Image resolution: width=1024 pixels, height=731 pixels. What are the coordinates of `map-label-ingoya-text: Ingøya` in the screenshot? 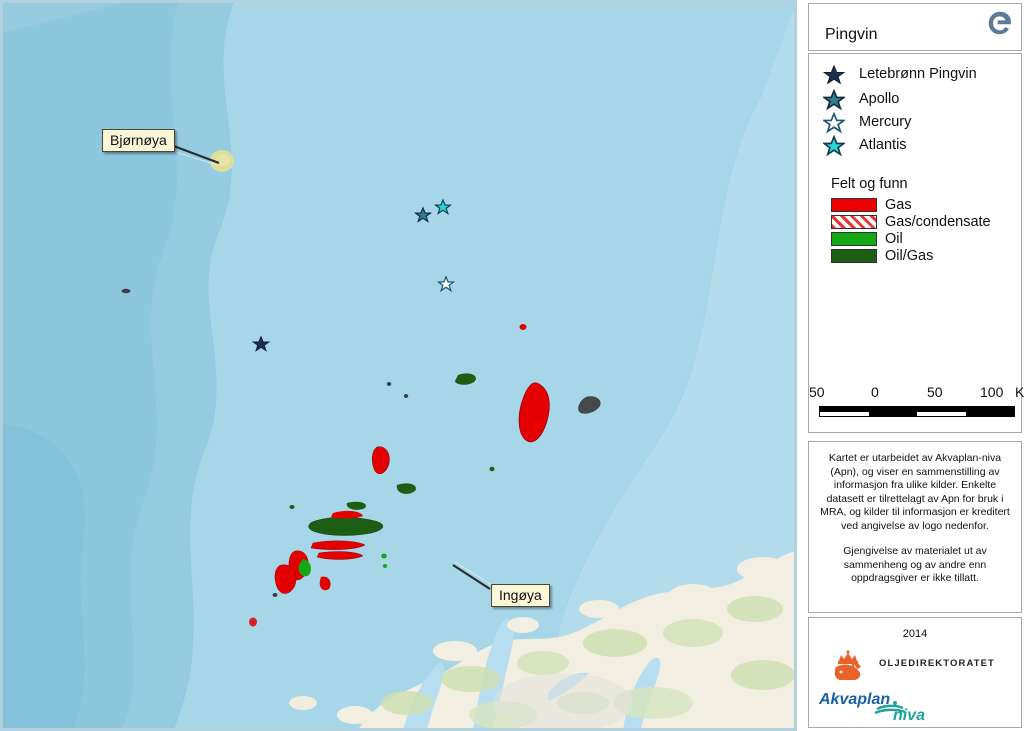 It's located at (520, 595).